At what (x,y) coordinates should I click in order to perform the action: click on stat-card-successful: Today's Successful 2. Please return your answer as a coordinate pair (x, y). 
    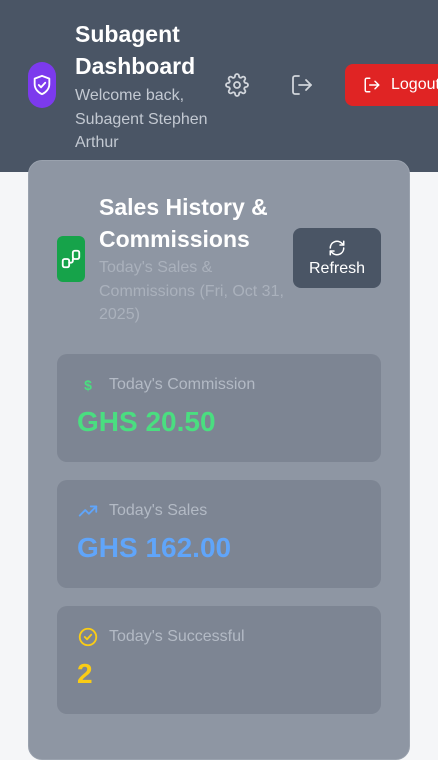
    Looking at the image, I should click on (219, 660).